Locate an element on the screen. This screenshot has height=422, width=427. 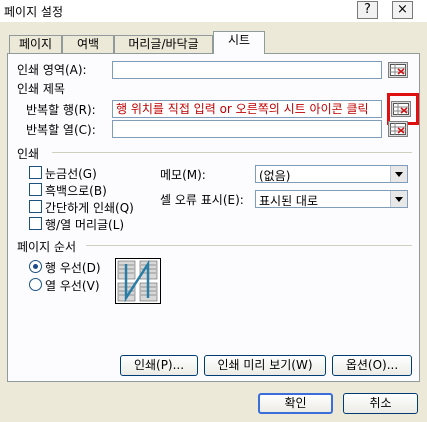
print-preview-button-label: 인쇄 미리 보기(W) is located at coordinates (265, 365).